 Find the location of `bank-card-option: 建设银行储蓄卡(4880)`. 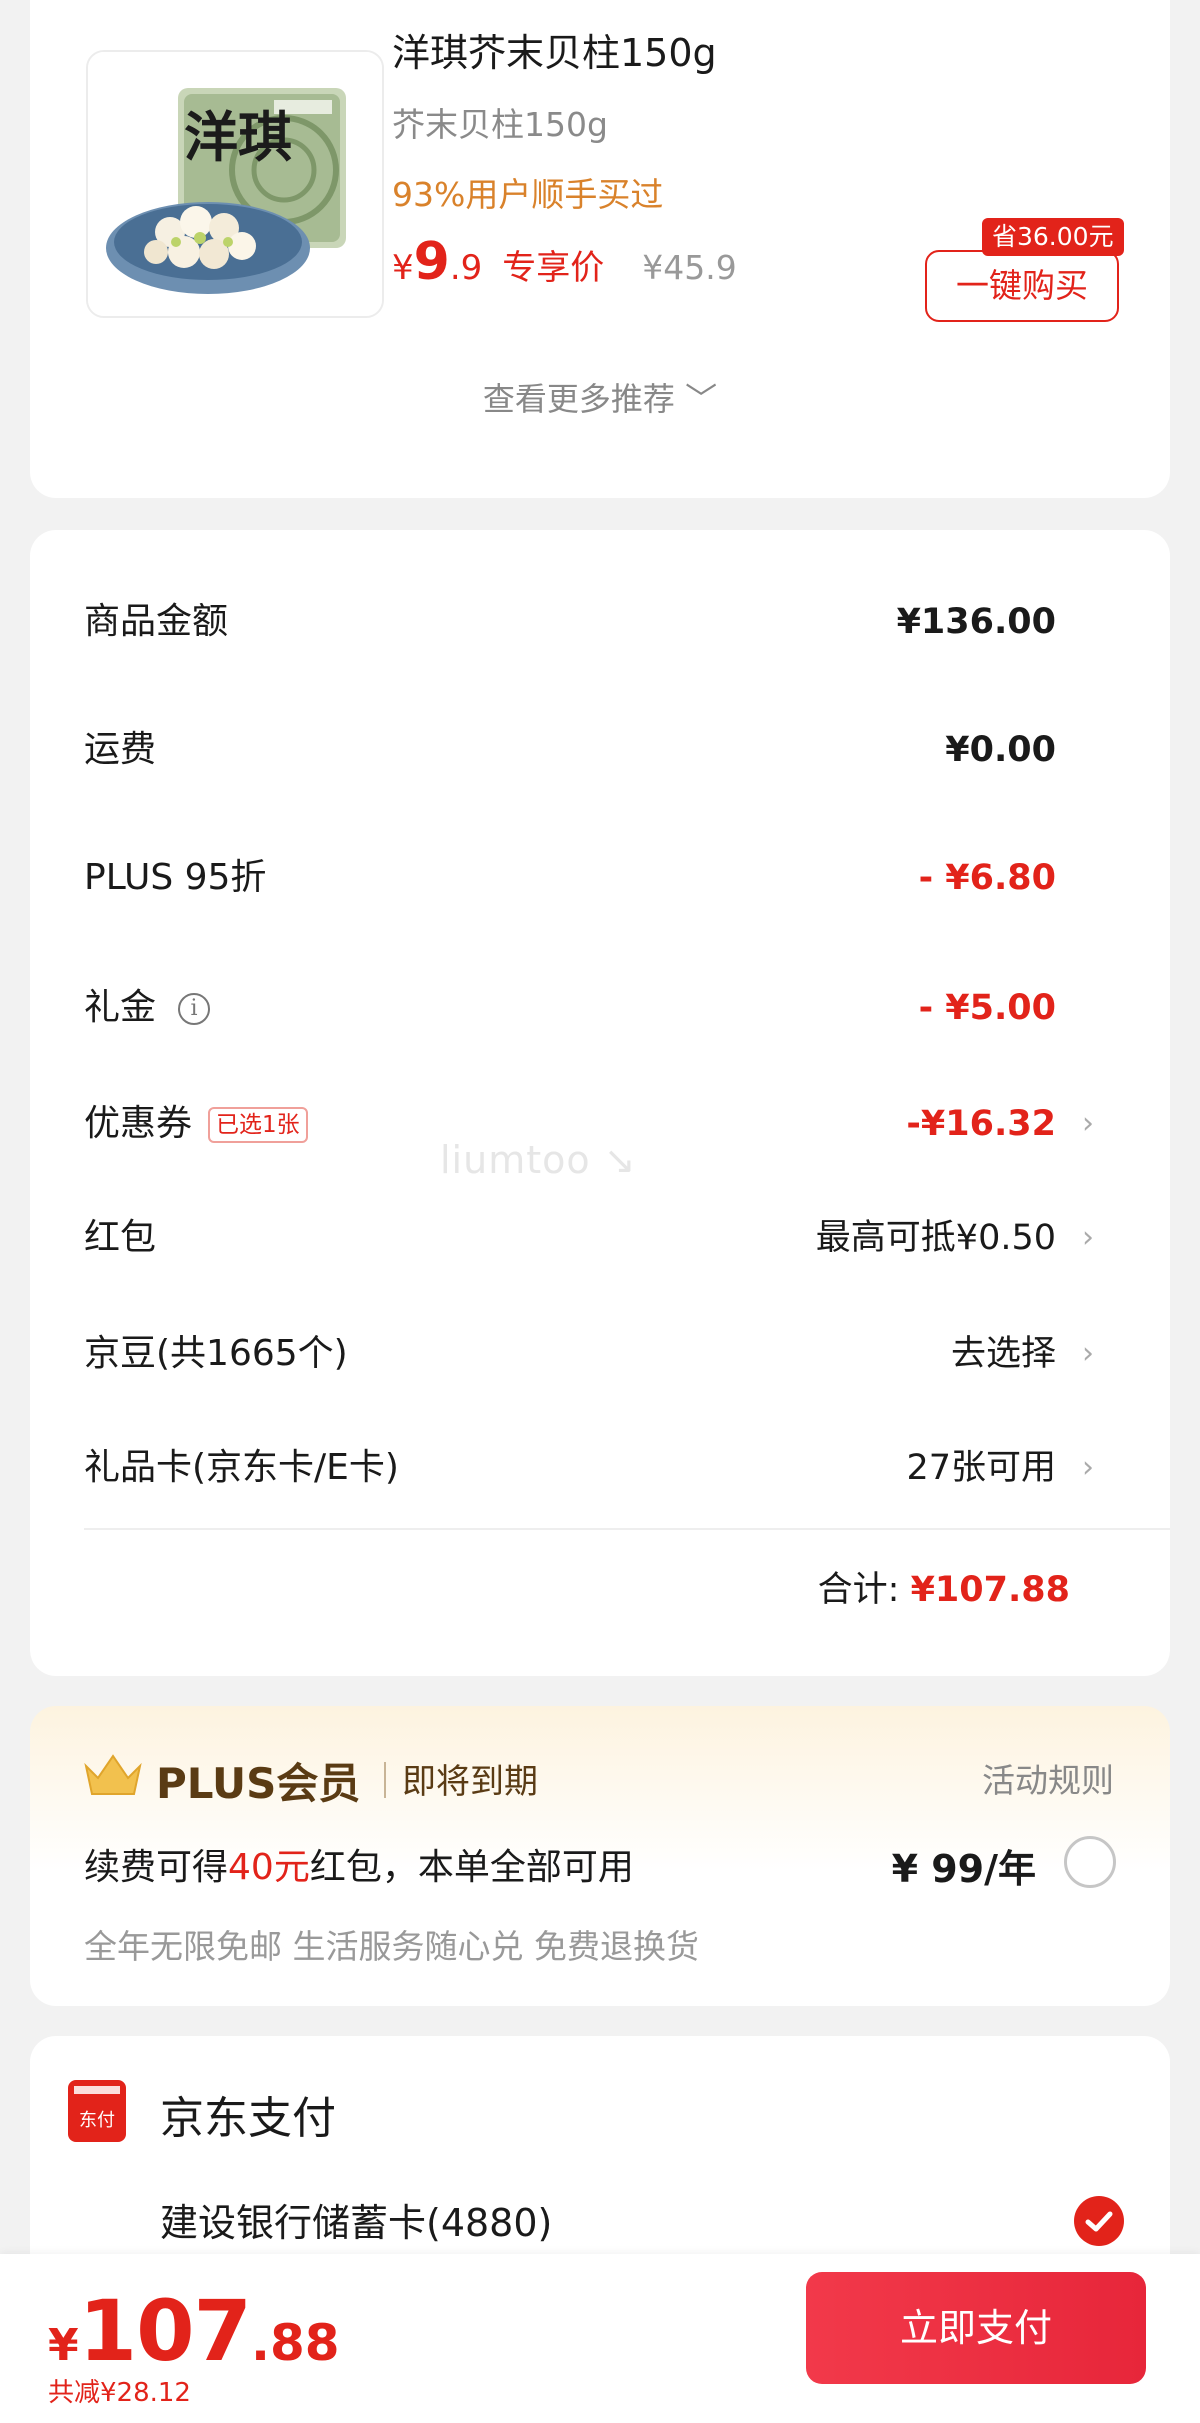

bank-card-option: 建设银行储蓄卡(4880) is located at coordinates (356, 2219).